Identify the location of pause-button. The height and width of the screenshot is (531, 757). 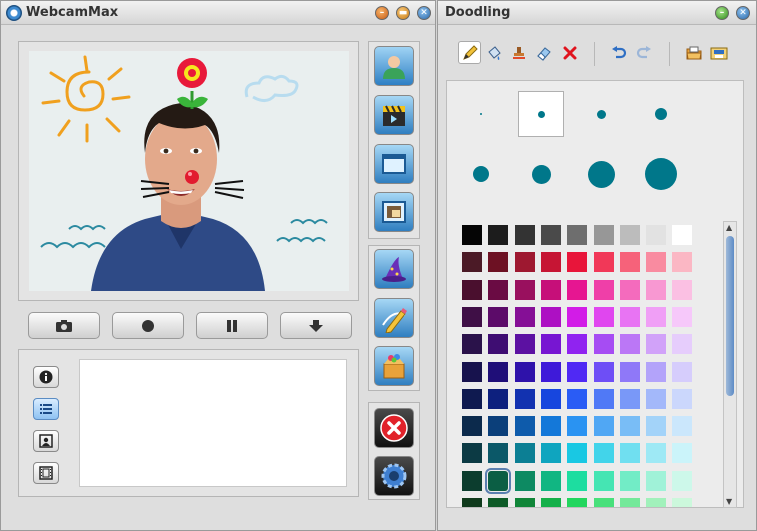
(232, 325).